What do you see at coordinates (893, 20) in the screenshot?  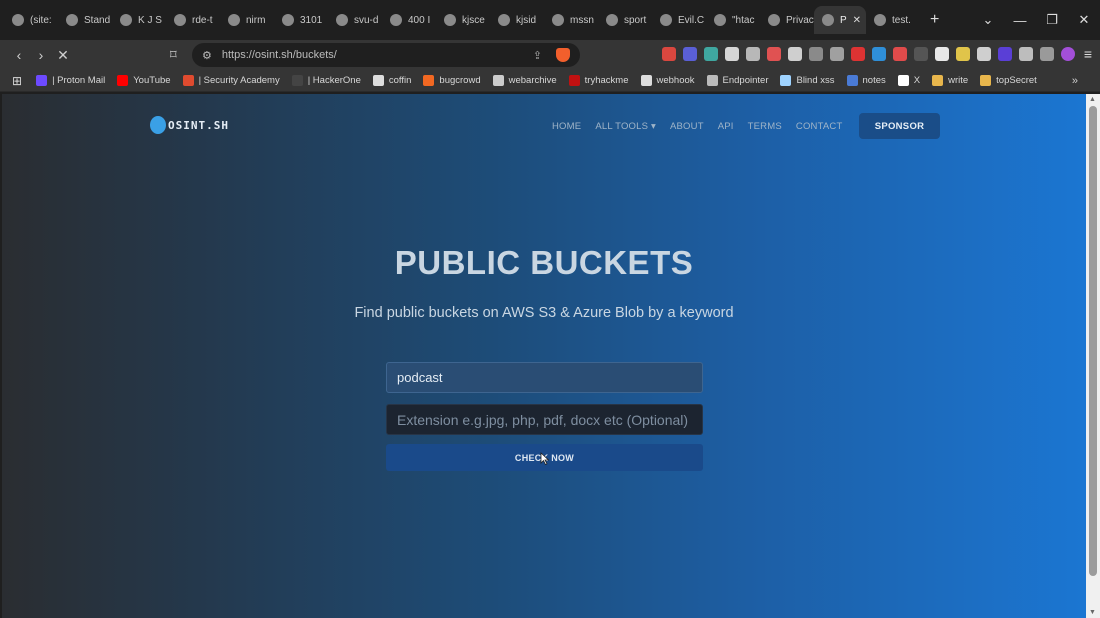 I see `browser-tab: test.` at bounding box center [893, 20].